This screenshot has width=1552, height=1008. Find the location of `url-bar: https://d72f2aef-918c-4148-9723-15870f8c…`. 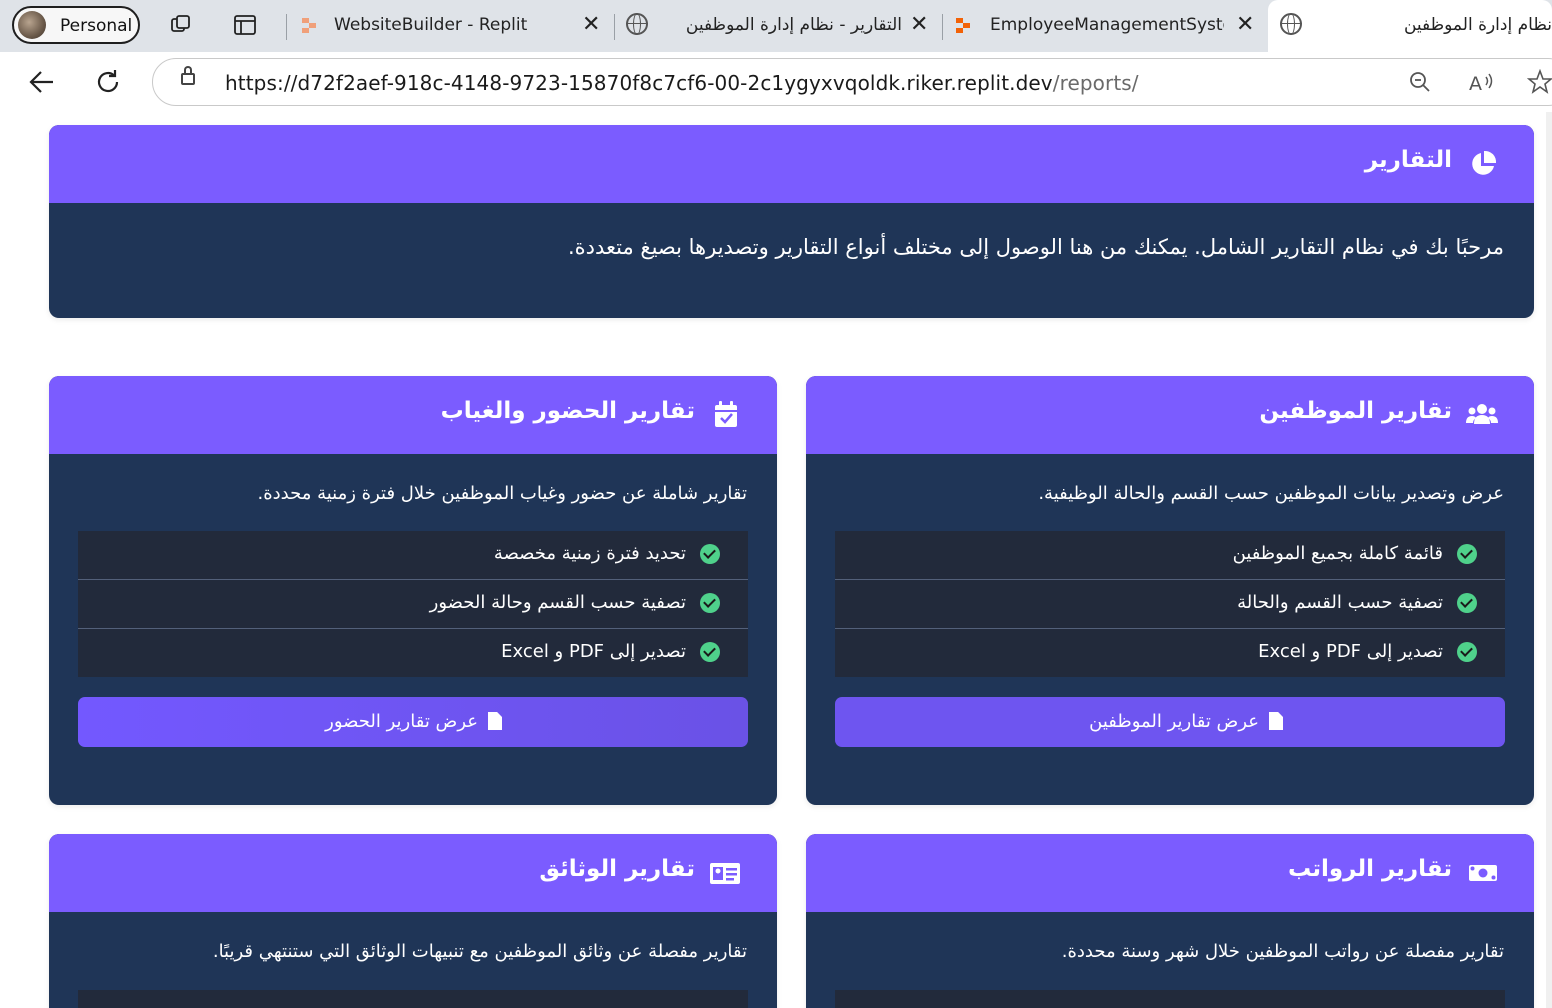

url-bar: https://d72f2aef-918c-4148-9723-15870f8c… is located at coordinates (852, 82).